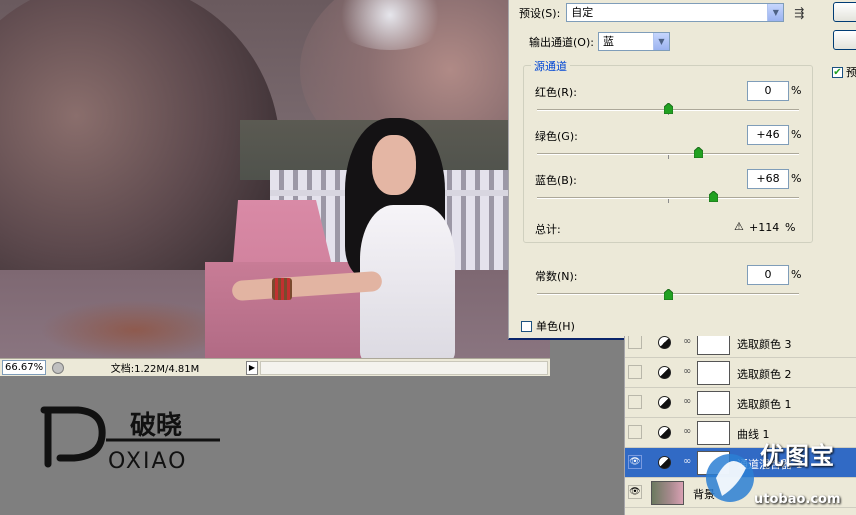 This screenshot has height=515, width=856. What do you see at coordinates (739, 226) in the screenshot?
I see `warning-icon: ⚠` at bounding box center [739, 226].